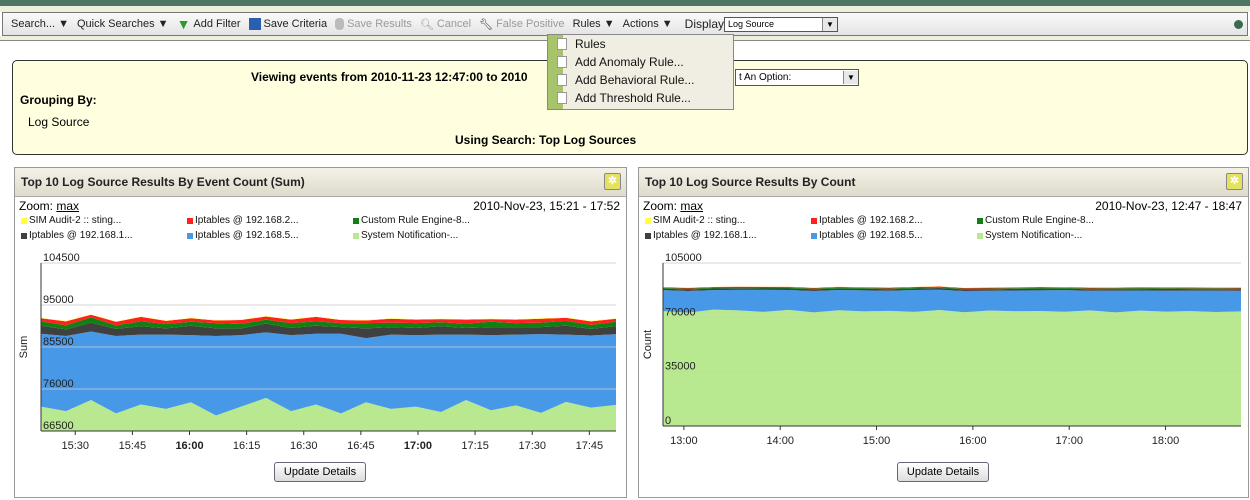 The height and width of the screenshot is (500, 1250). What do you see at coordinates (254, 24) in the screenshot?
I see `save-icon` at bounding box center [254, 24].